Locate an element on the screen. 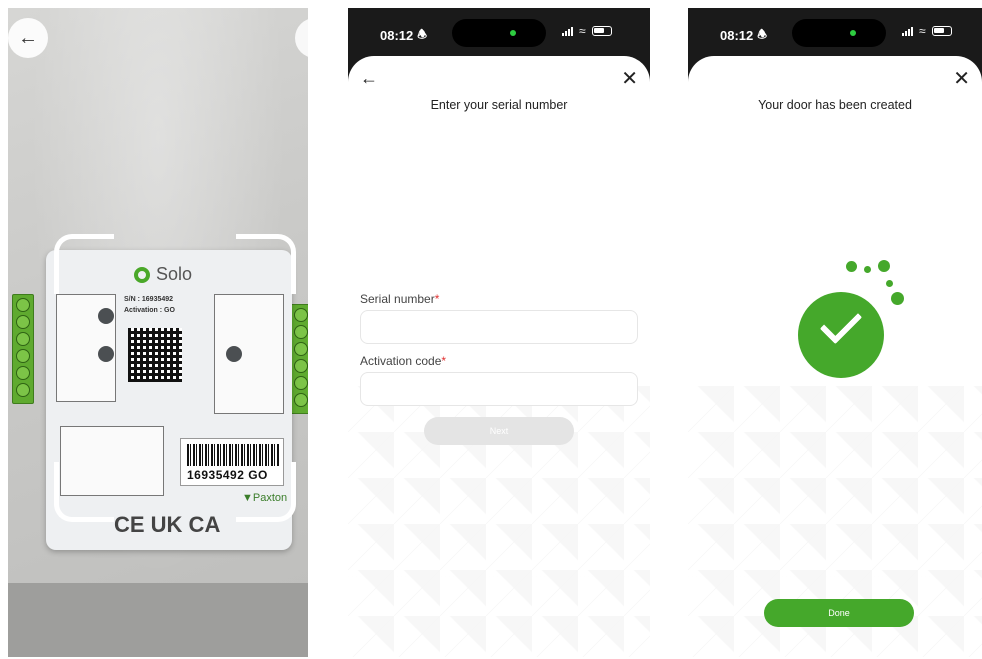  certification-marks: CE UK CA is located at coordinates (167, 524).